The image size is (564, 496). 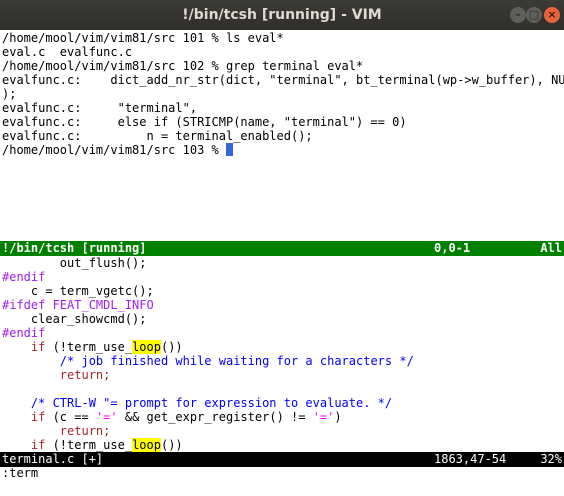 What do you see at coordinates (282, 248) in the screenshot?
I see `terminal-status-line: !/bin/tcsh [running] 0,0-1 All` at bounding box center [282, 248].